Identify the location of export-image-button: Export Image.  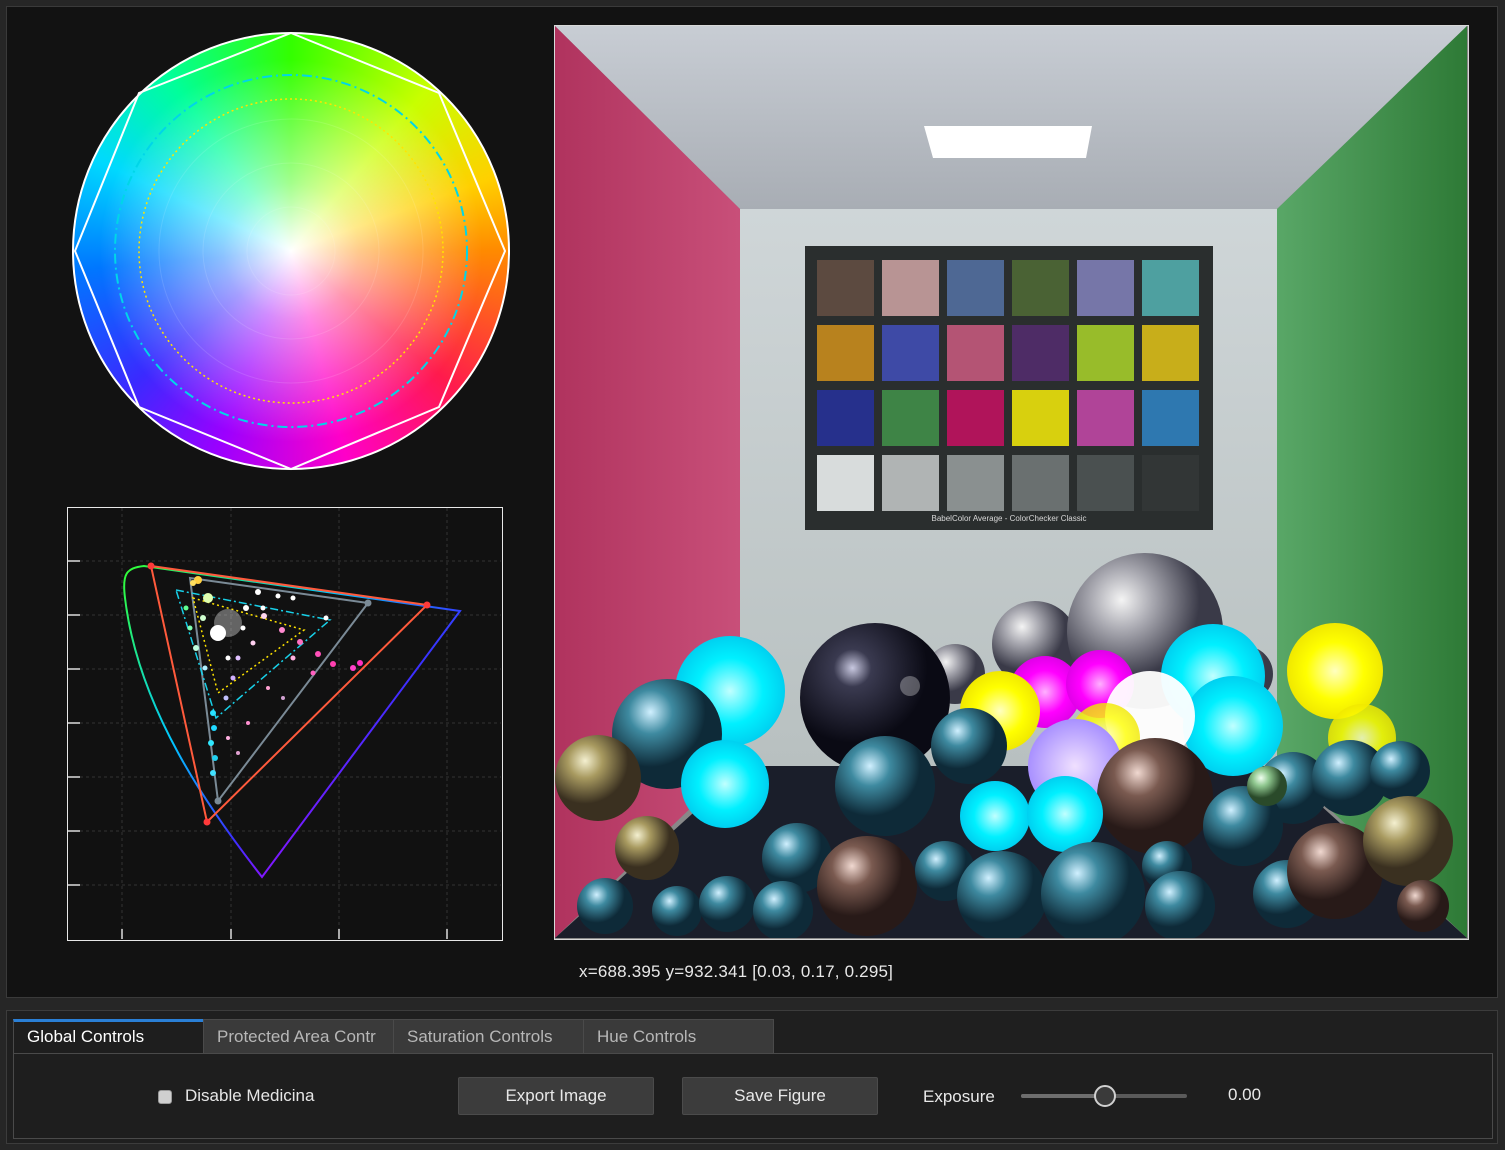
(556, 1096).